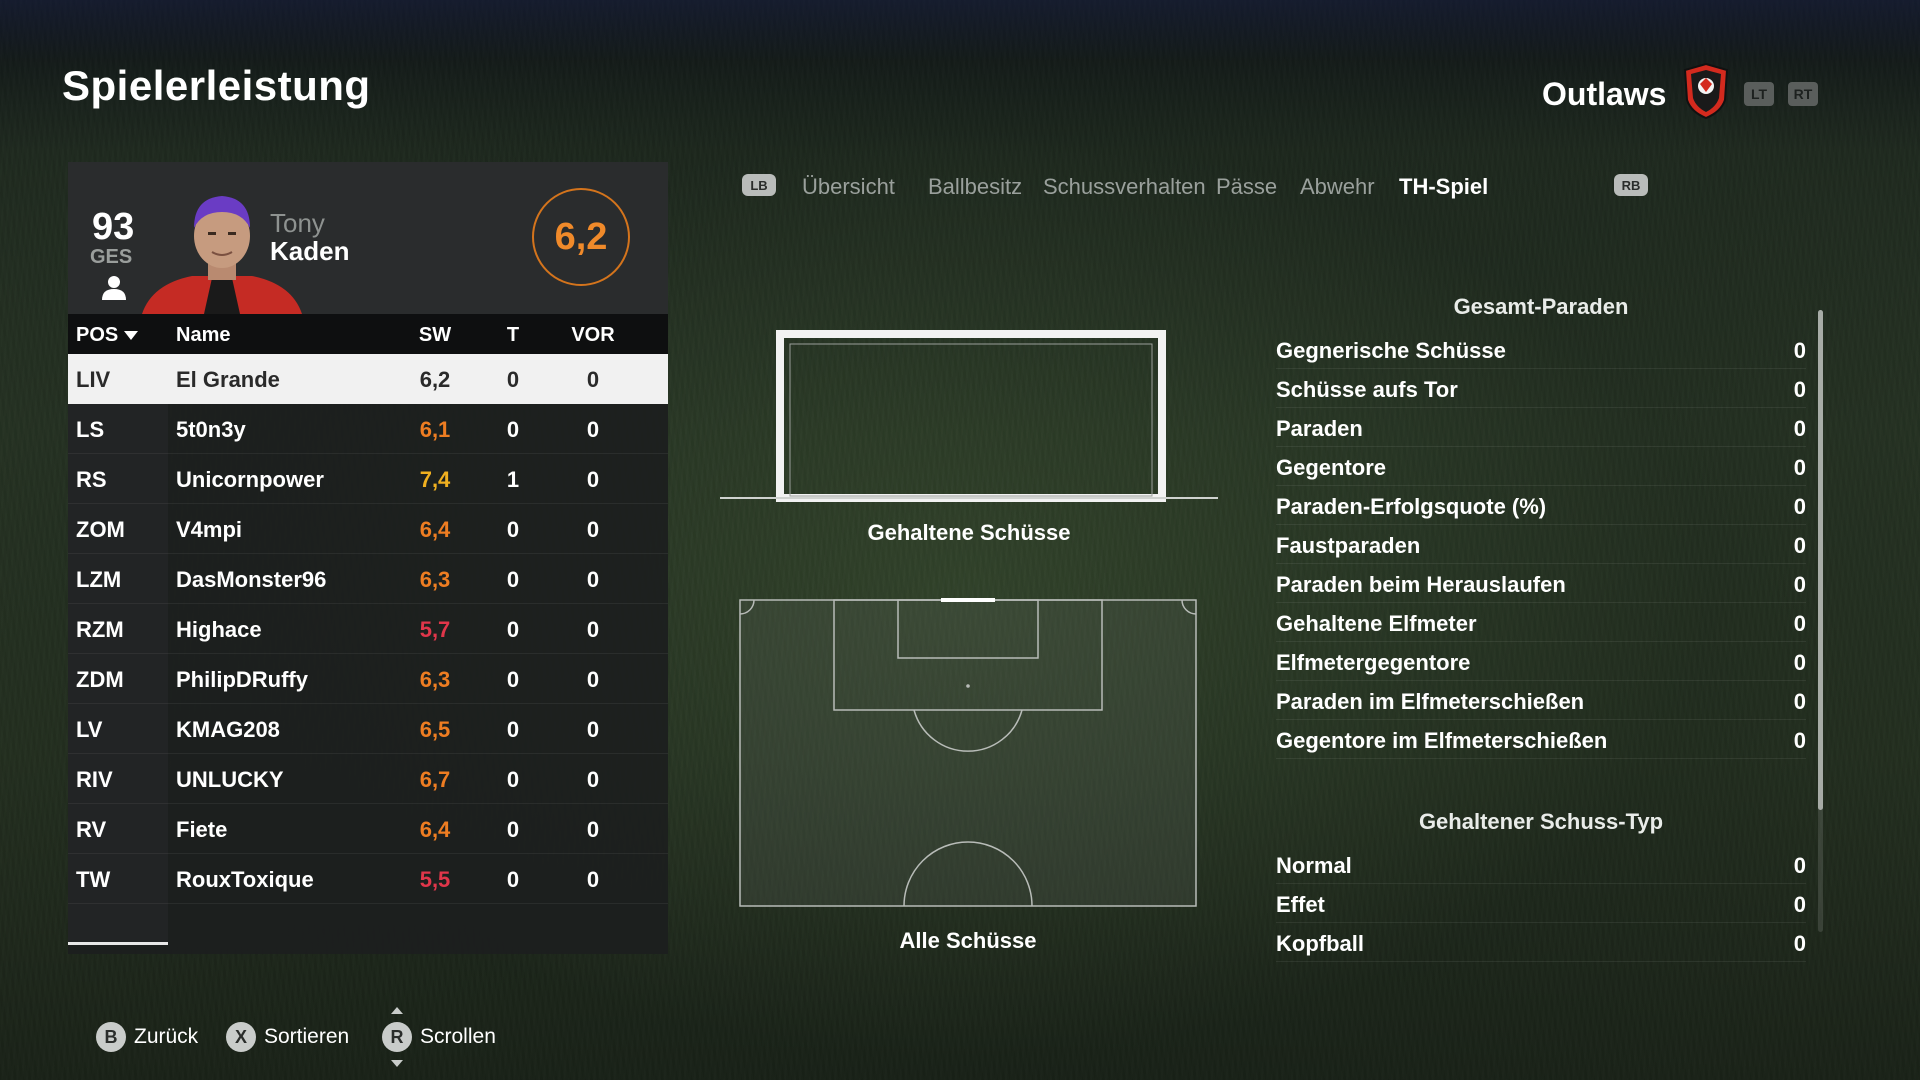 The height and width of the screenshot is (1080, 1920). What do you see at coordinates (93, 879) in the screenshot?
I see `player-position: TW` at bounding box center [93, 879].